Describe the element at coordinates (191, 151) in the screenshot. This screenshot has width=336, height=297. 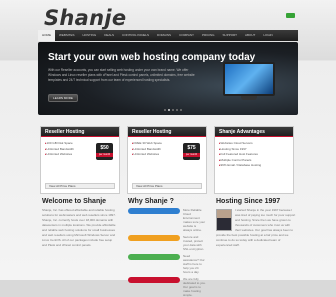
I see `price-tag: $75 per month` at that location.